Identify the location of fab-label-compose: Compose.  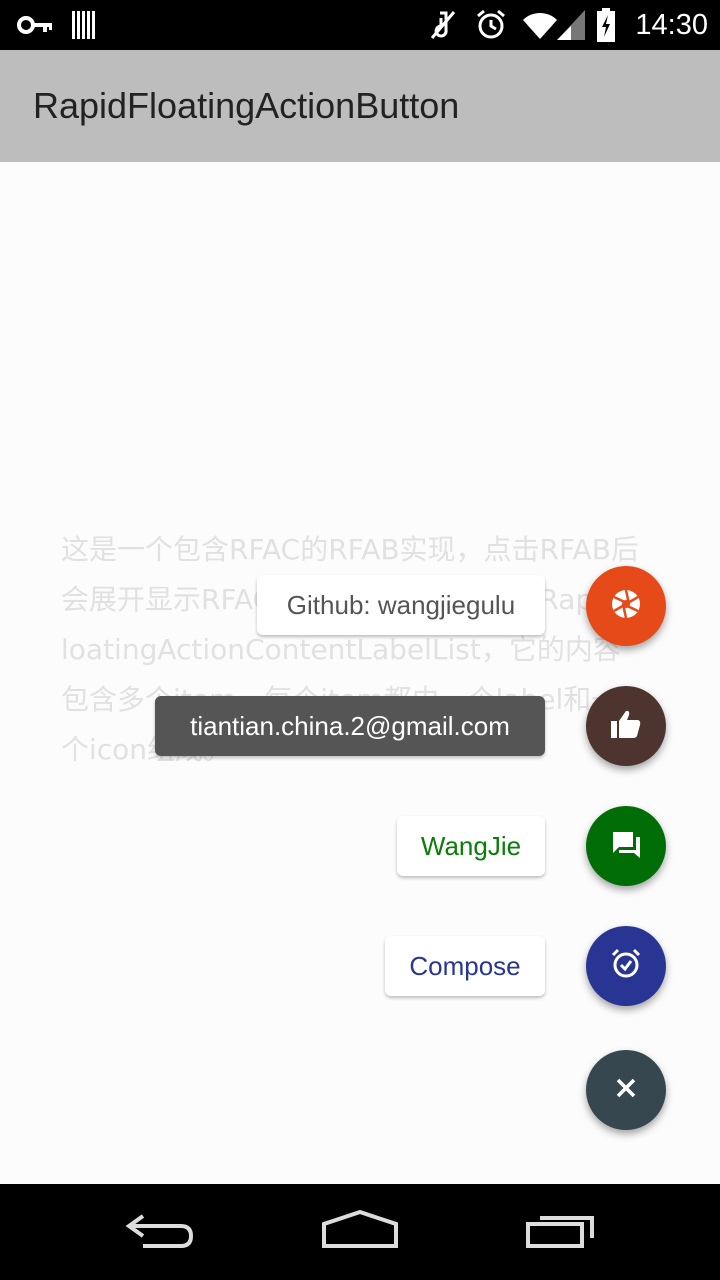
(465, 966).